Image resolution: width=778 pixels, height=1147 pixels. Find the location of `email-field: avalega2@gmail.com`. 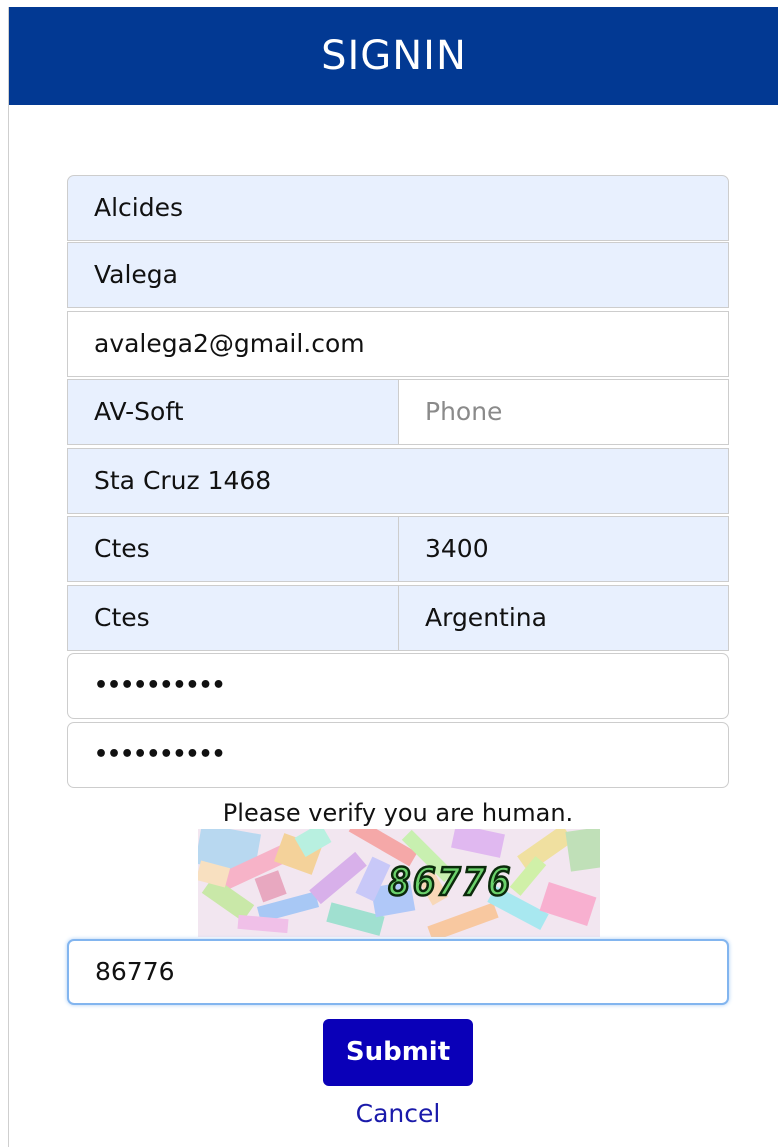

email-field: avalega2@gmail.com is located at coordinates (398, 344).